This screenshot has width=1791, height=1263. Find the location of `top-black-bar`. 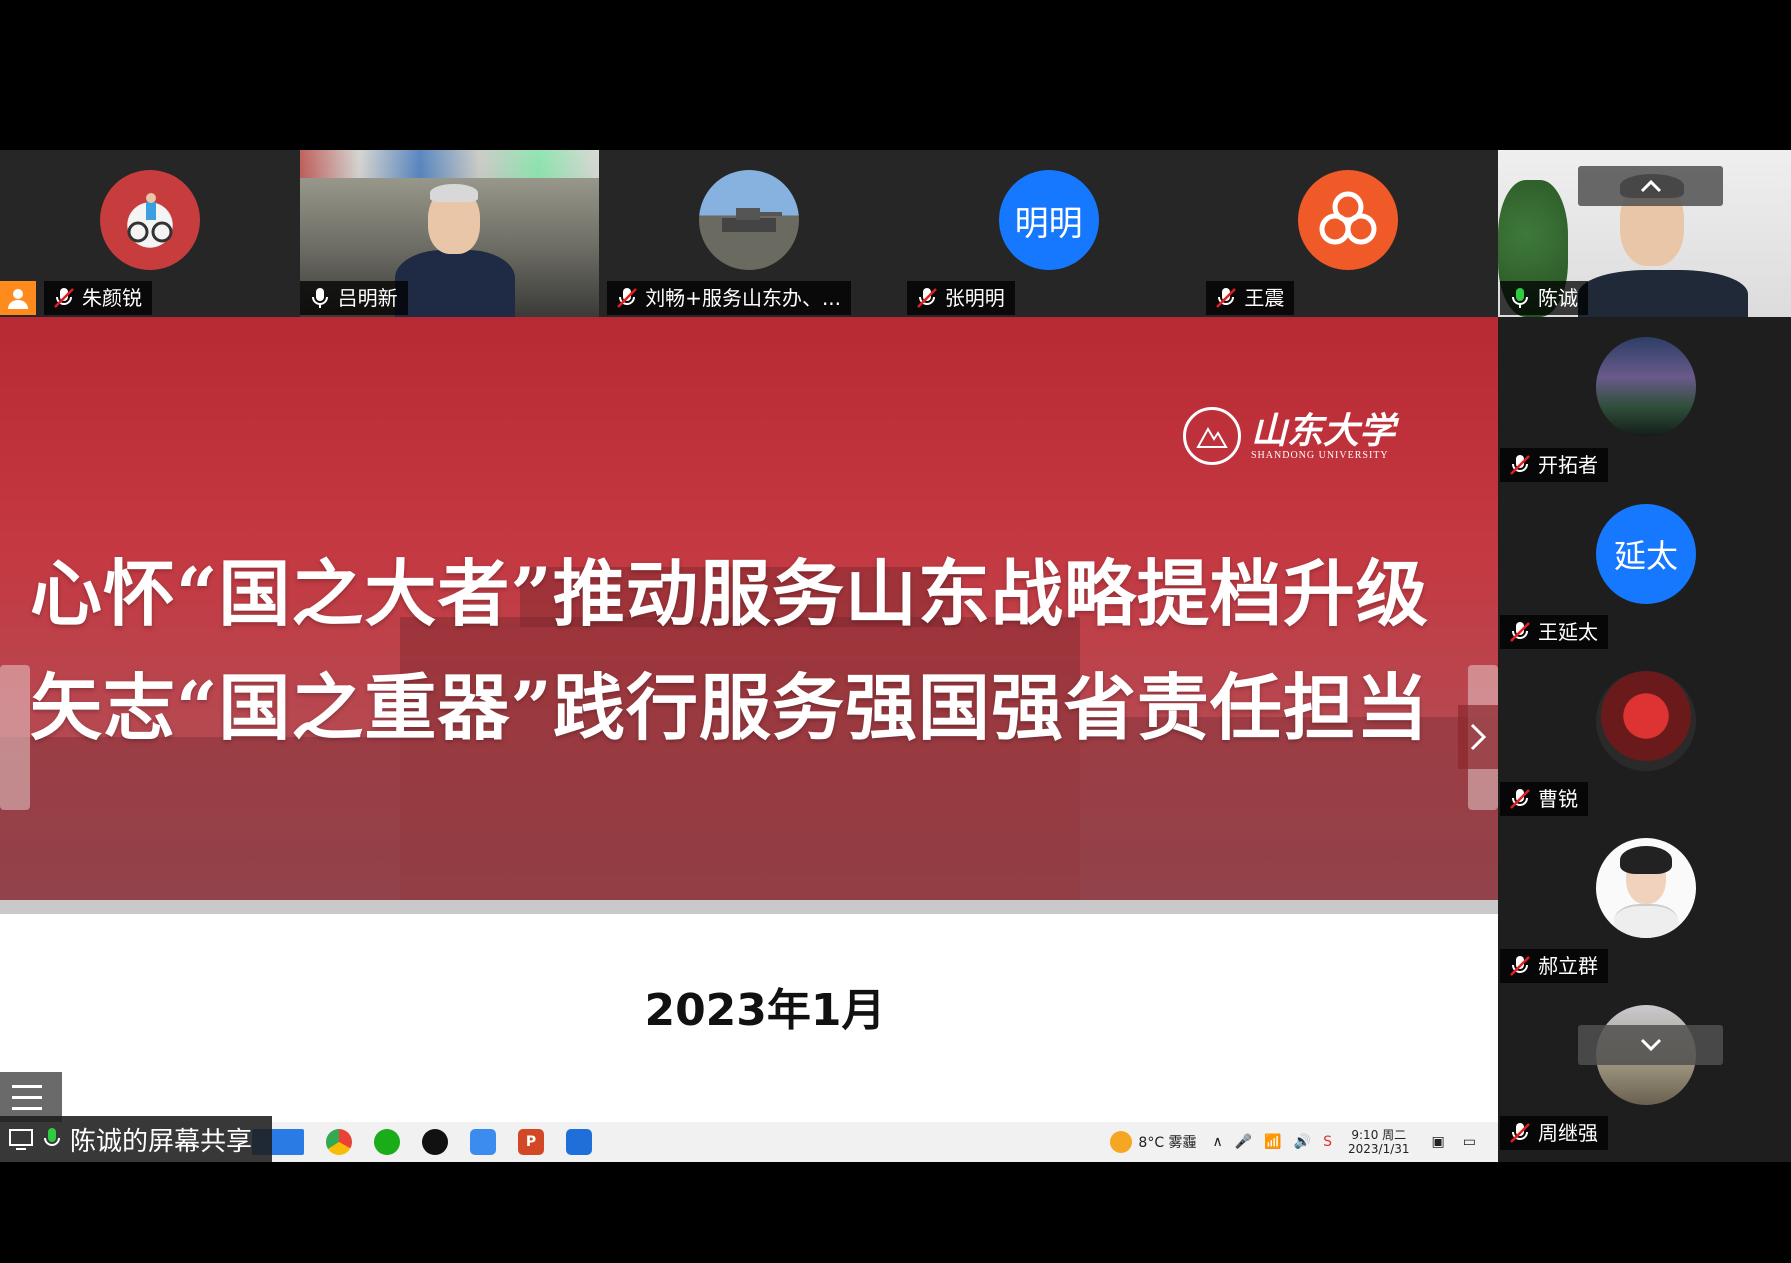

top-black-bar is located at coordinates (895, 75).